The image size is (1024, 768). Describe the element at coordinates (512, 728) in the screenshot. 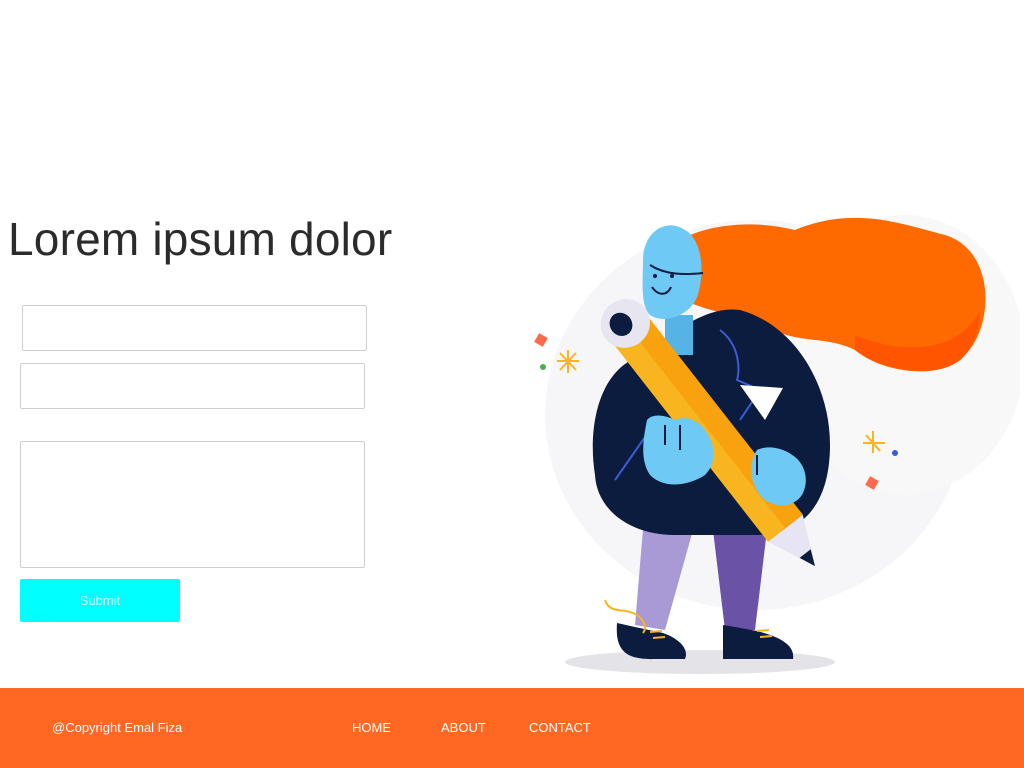

I see `footer: @Copyright Emal Fiza HOME ABOUT CONTACT` at that location.